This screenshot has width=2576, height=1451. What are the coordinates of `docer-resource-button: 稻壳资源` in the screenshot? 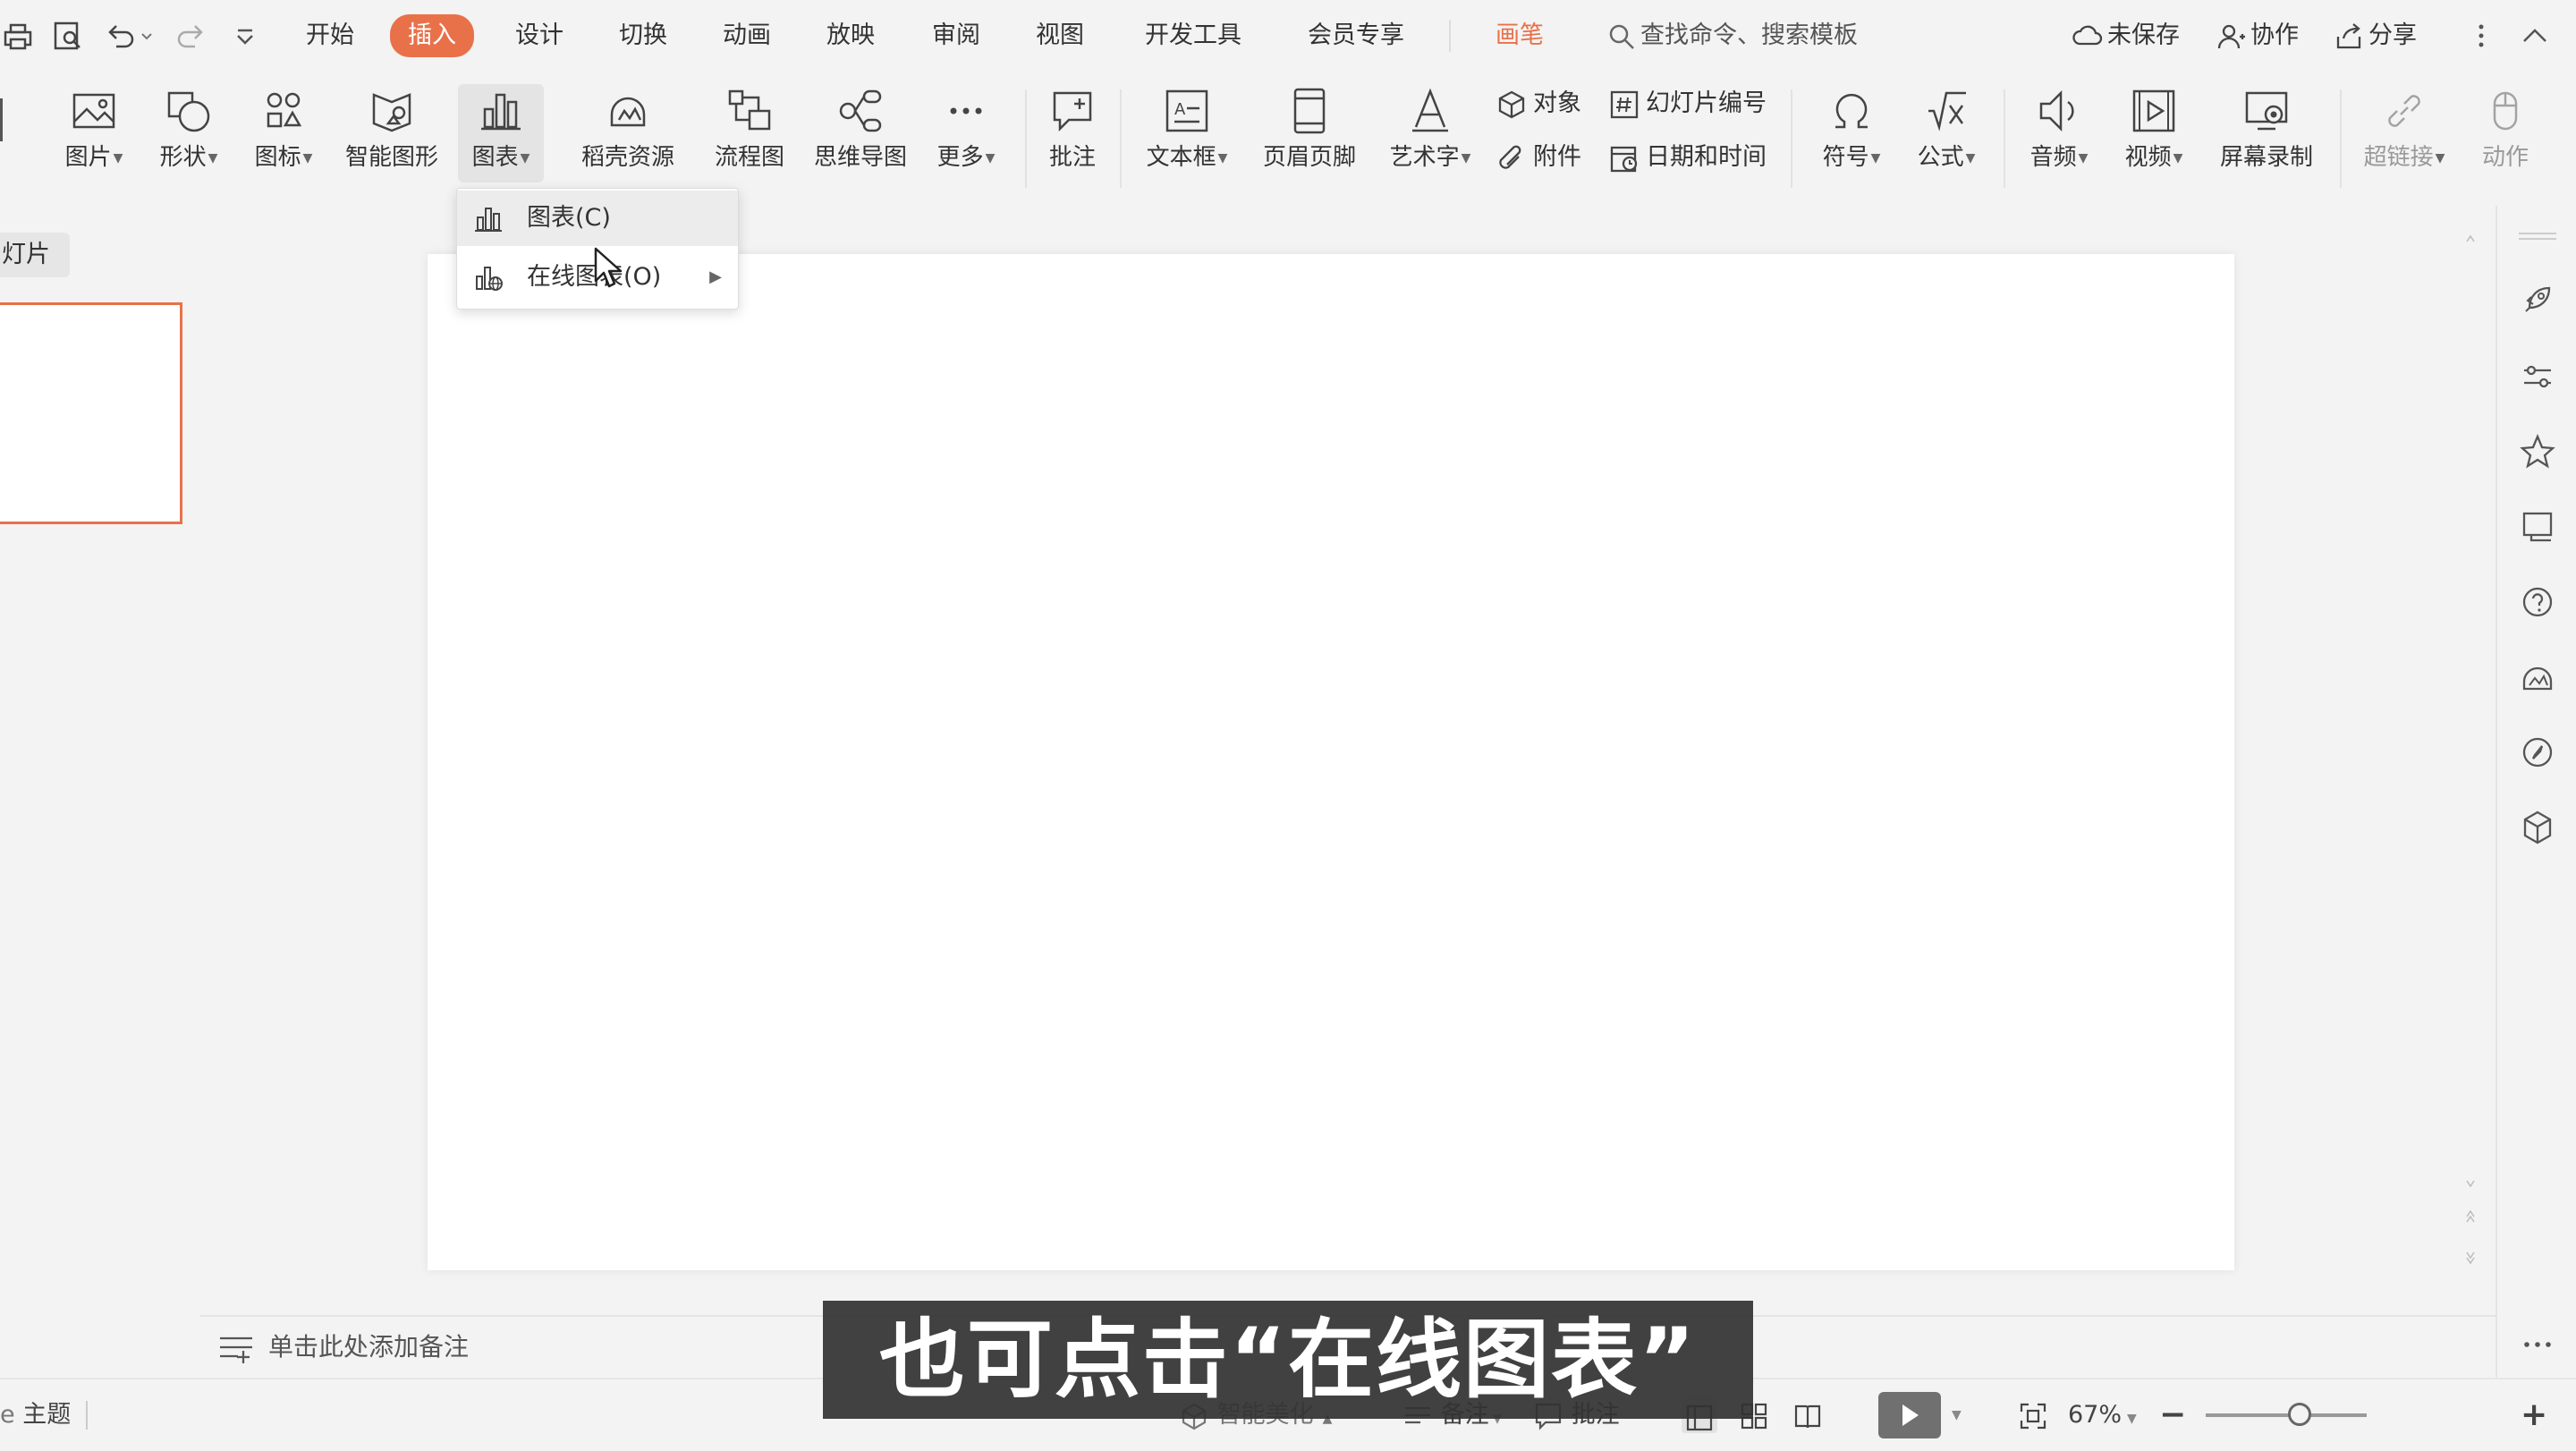 It's located at (628, 133).